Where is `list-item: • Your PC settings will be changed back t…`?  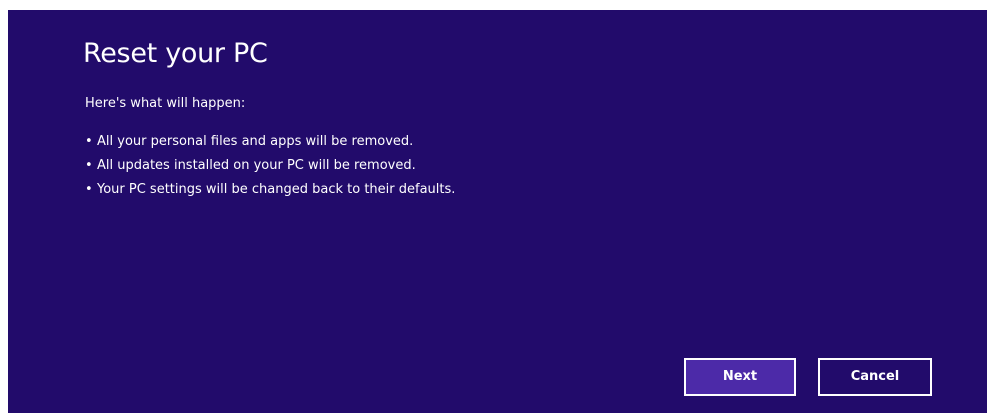 list-item: • Your PC settings will be changed back t… is located at coordinates (270, 190).